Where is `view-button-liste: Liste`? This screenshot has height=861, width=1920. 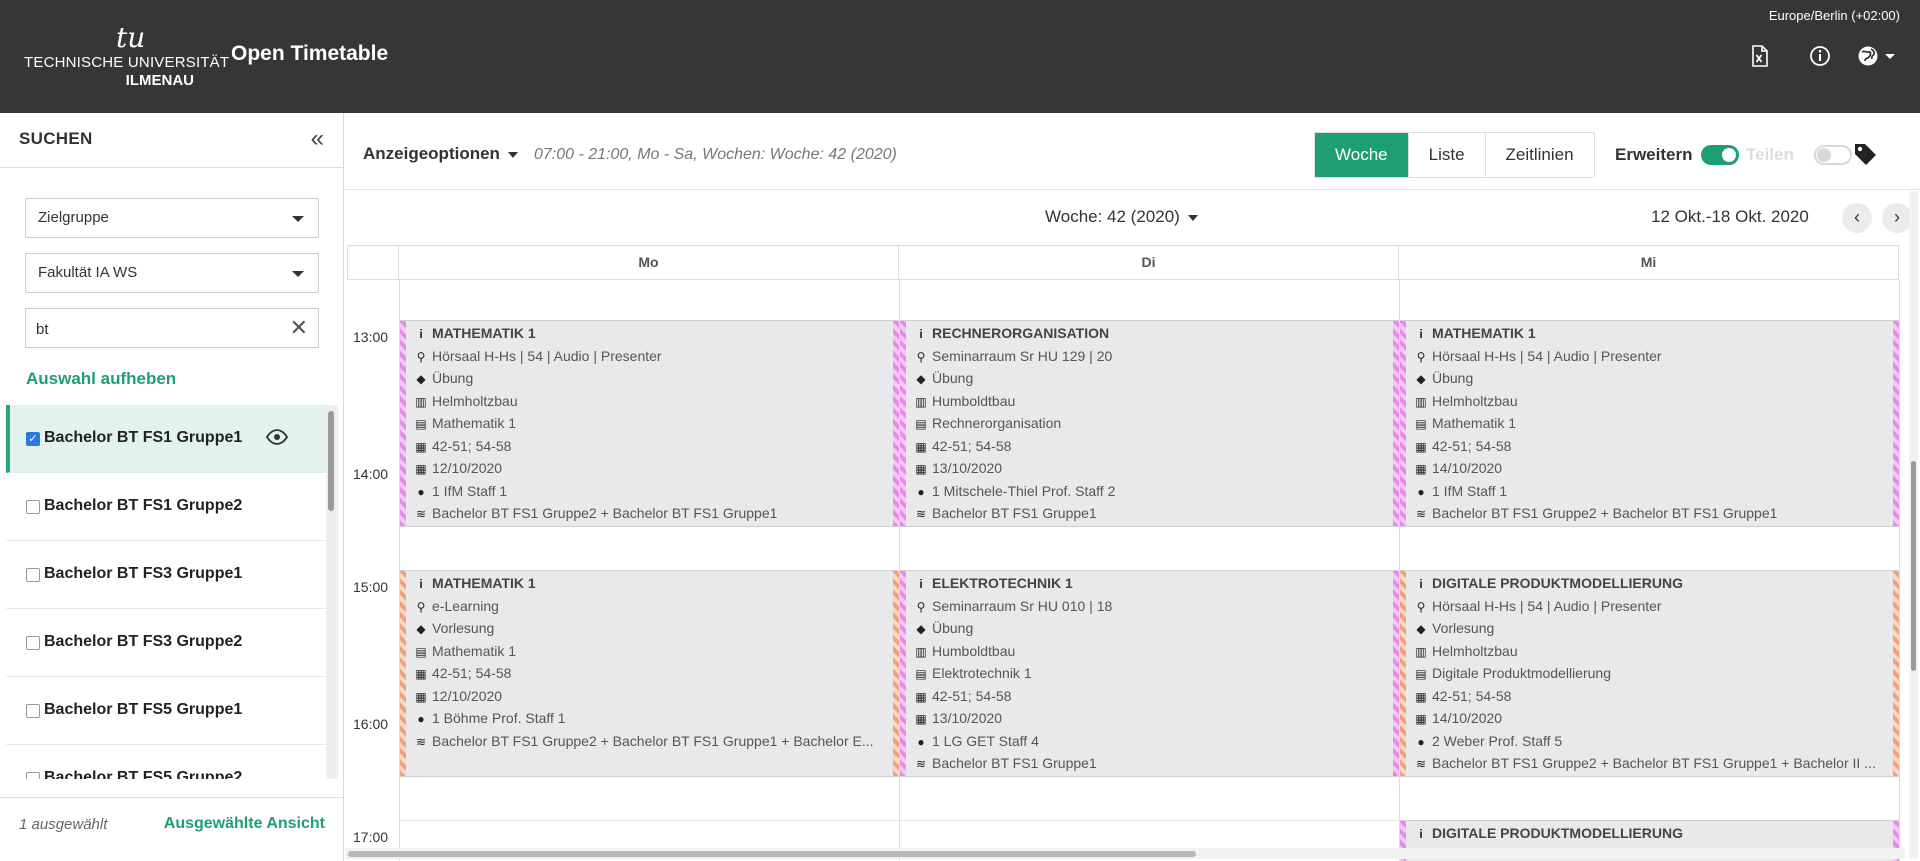
view-button-liste: Liste is located at coordinates (1446, 155).